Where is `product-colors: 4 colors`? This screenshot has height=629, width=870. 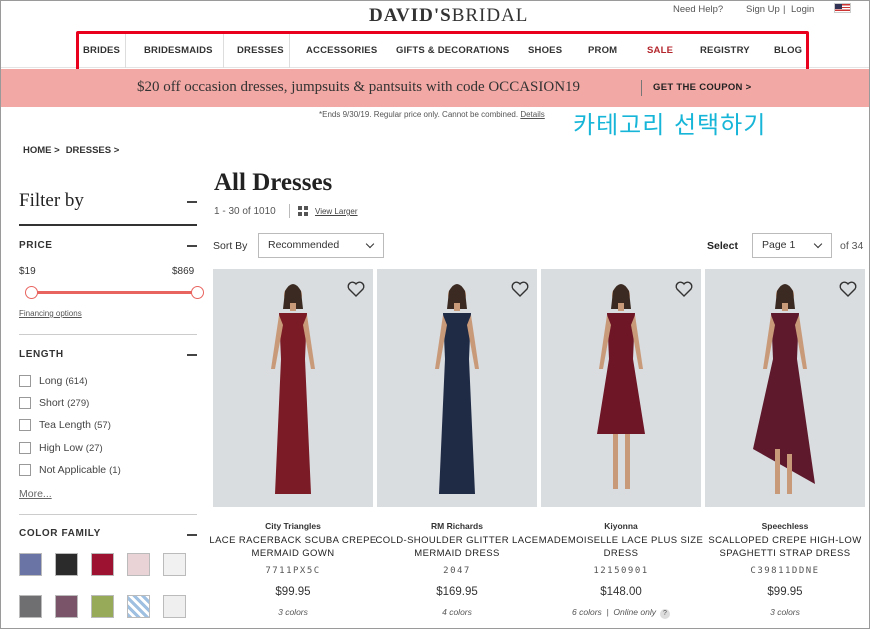
product-colors: 4 colors is located at coordinates (457, 612).